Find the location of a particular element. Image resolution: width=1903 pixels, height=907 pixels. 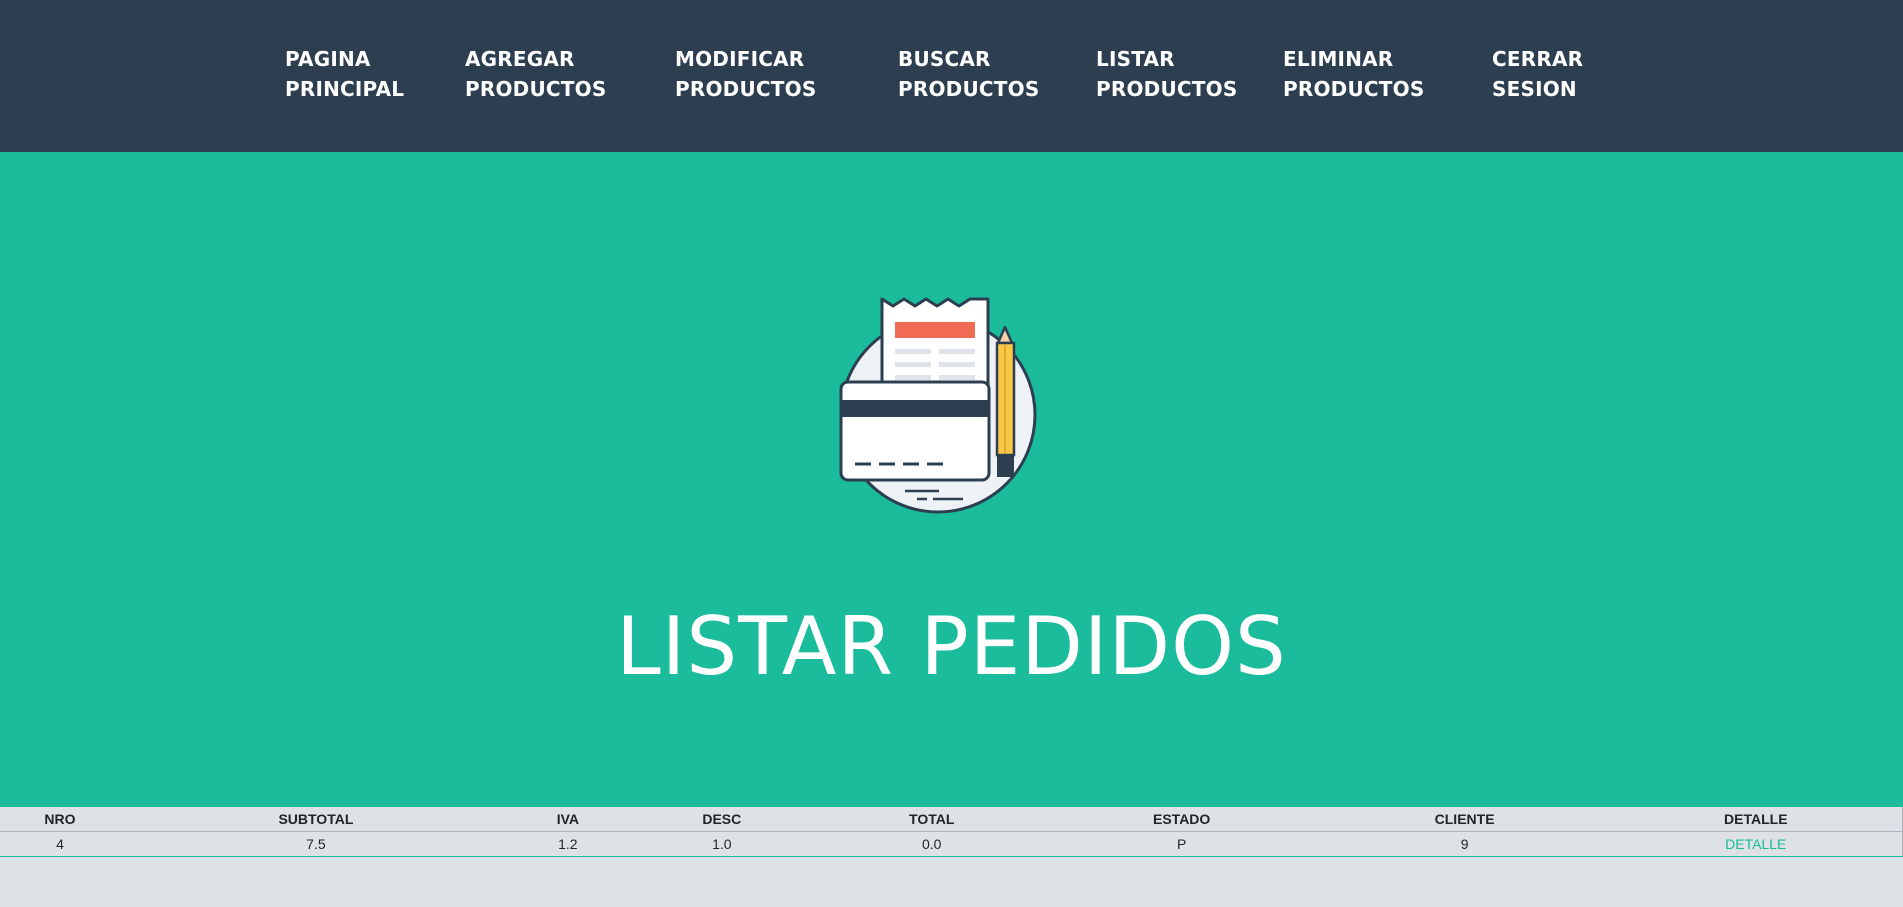

nav-label: MODIFICAR is located at coordinates (740, 59).